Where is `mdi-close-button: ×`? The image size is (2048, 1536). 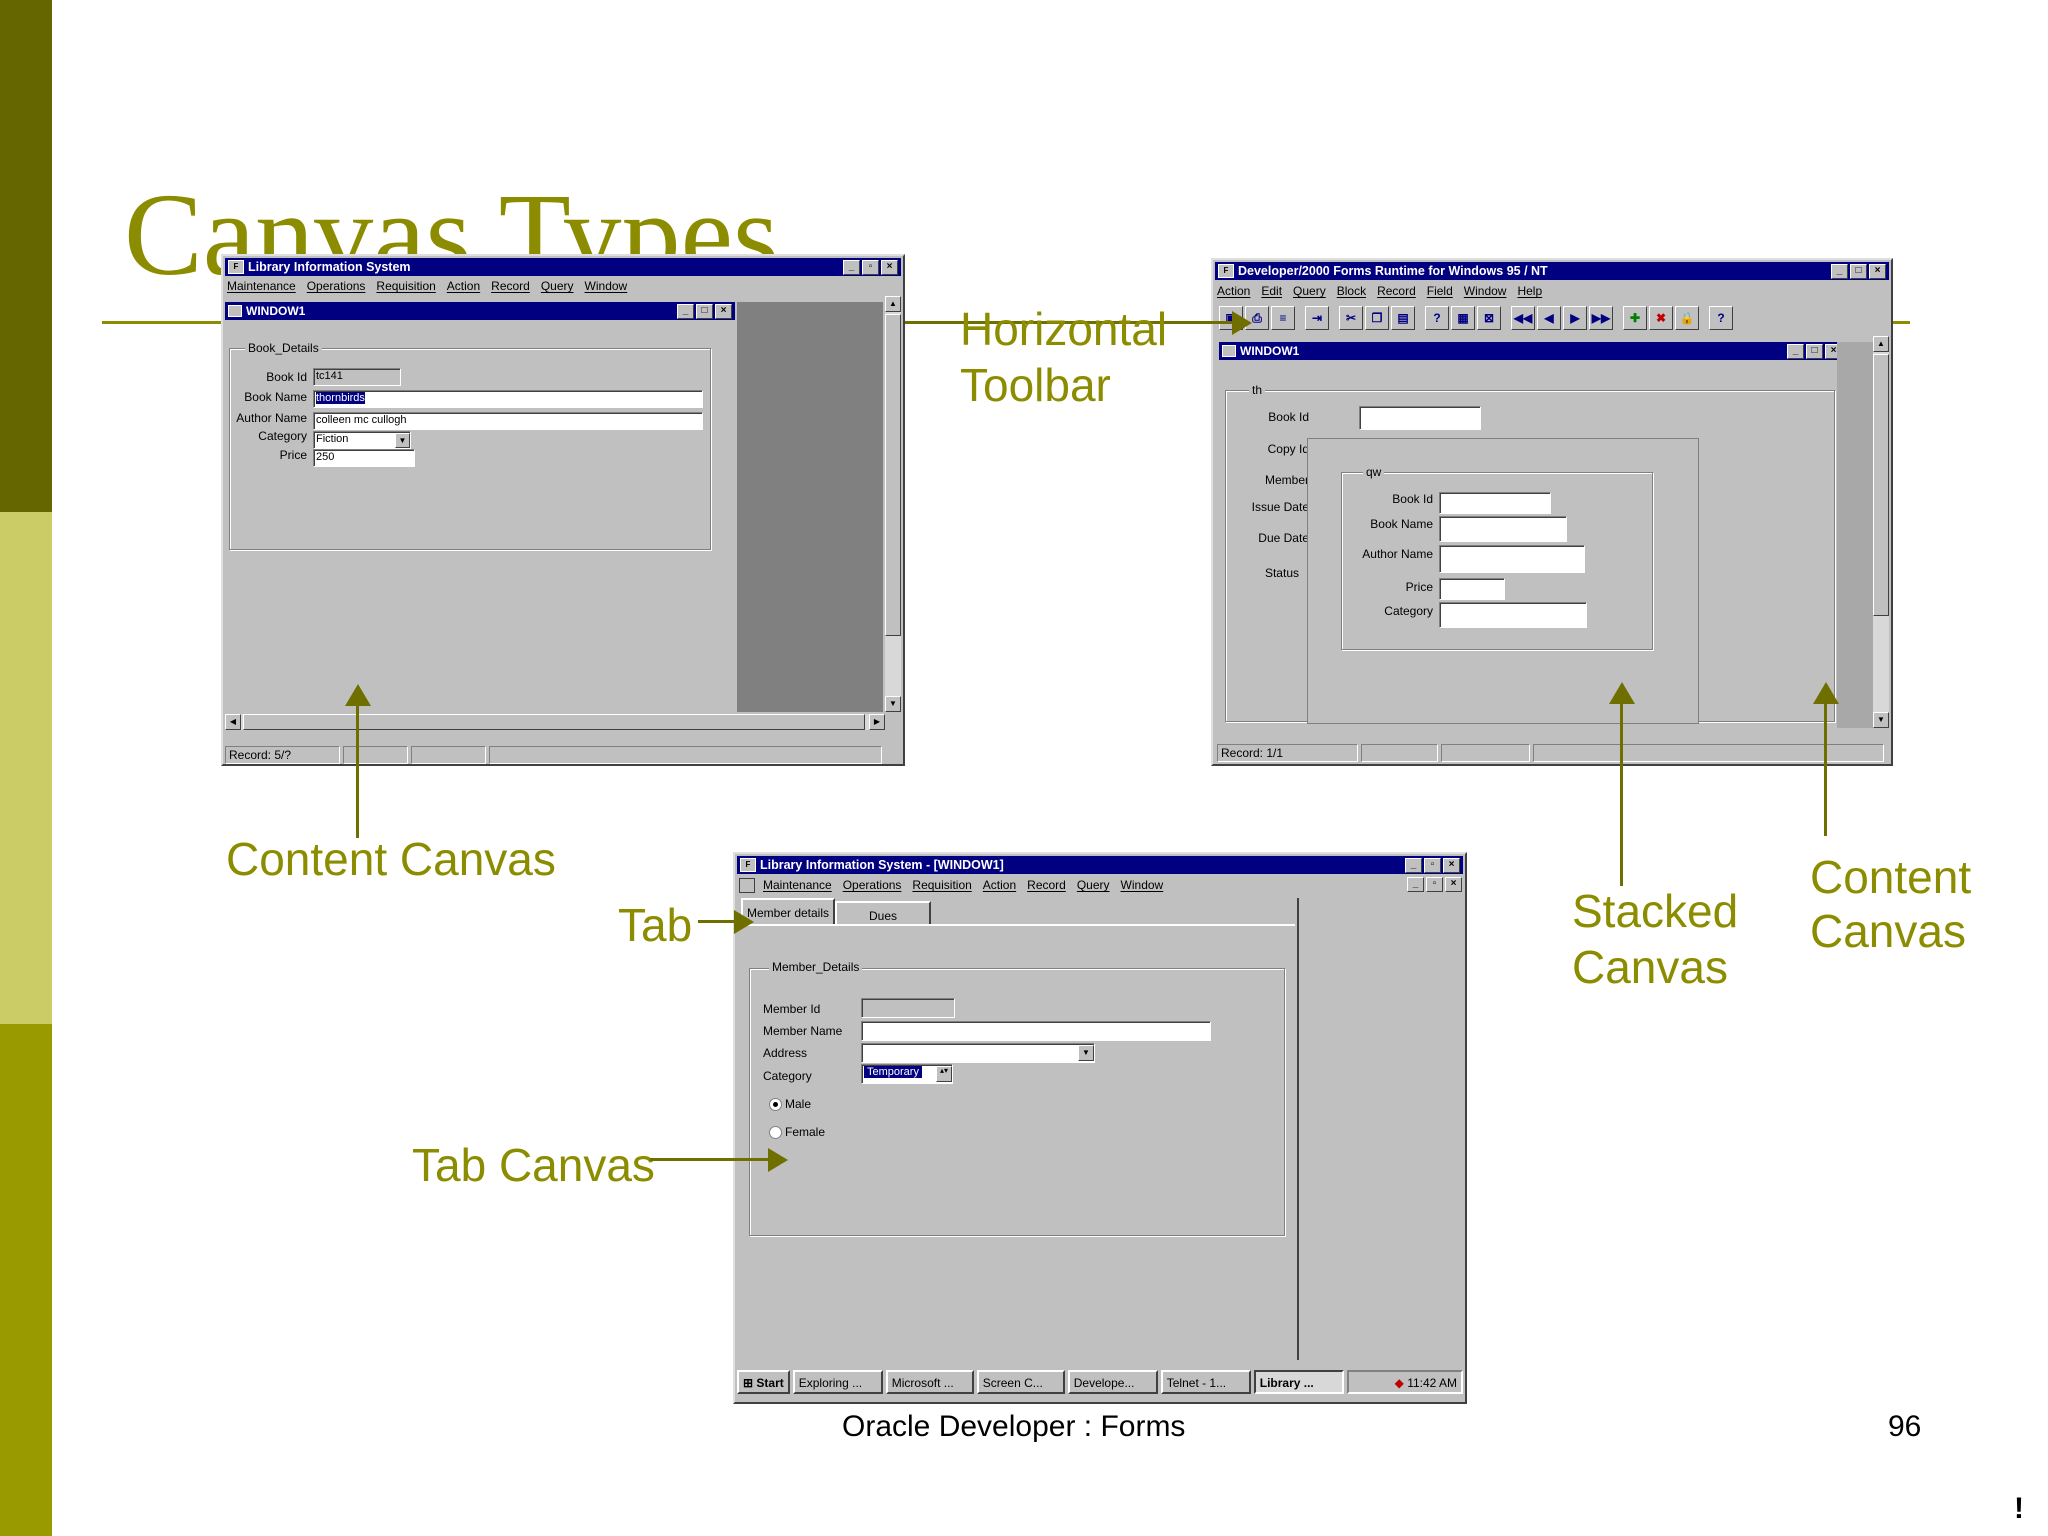
mdi-close-button: × is located at coordinates (1453, 884).